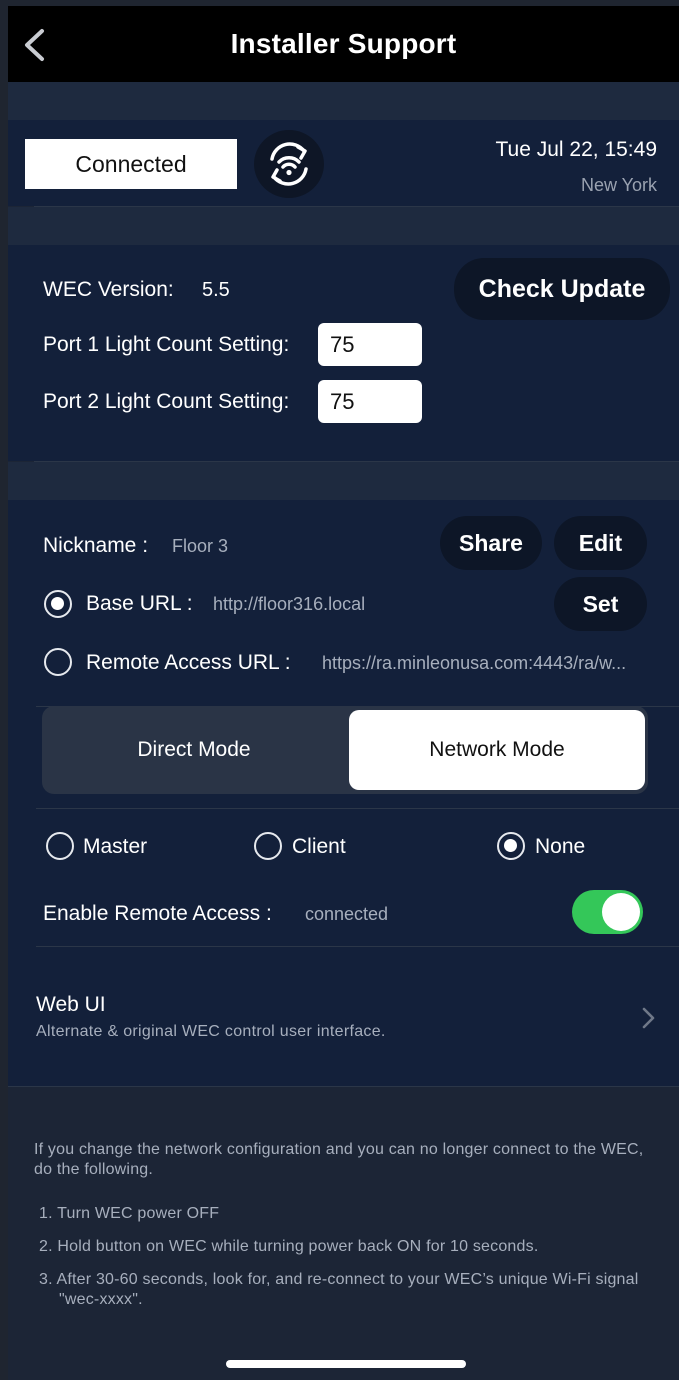  Describe the element at coordinates (108, 289) in the screenshot. I see `wec-version-label: WEC Version:` at that location.